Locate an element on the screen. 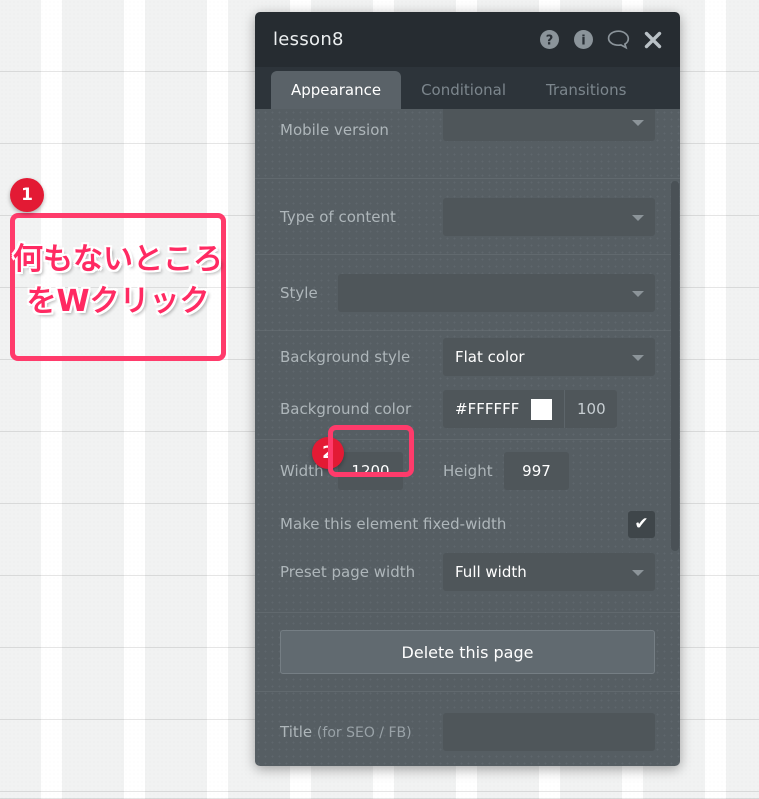 The image size is (759, 799). panel-tabbar: Appearance Conditional Transitions is located at coordinates (467, 88).